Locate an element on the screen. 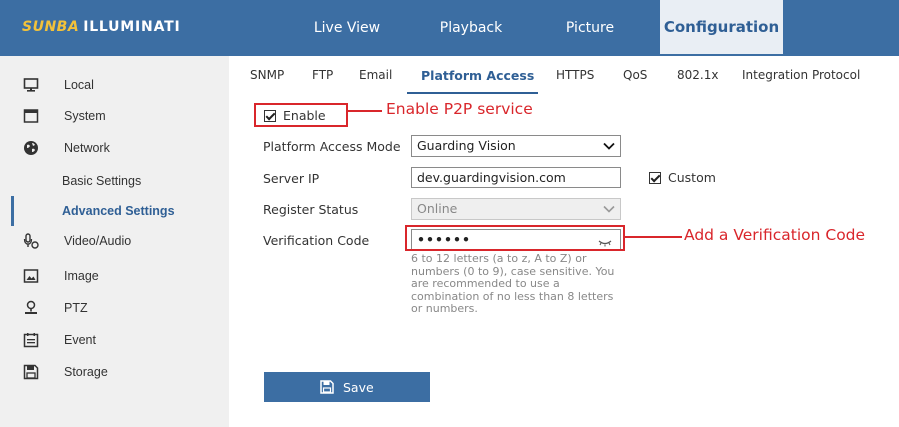 Image resolution: width=899 pixels, height=427 pixels. sidebar-item-label: PTZ is located at coordinates (76, 308).